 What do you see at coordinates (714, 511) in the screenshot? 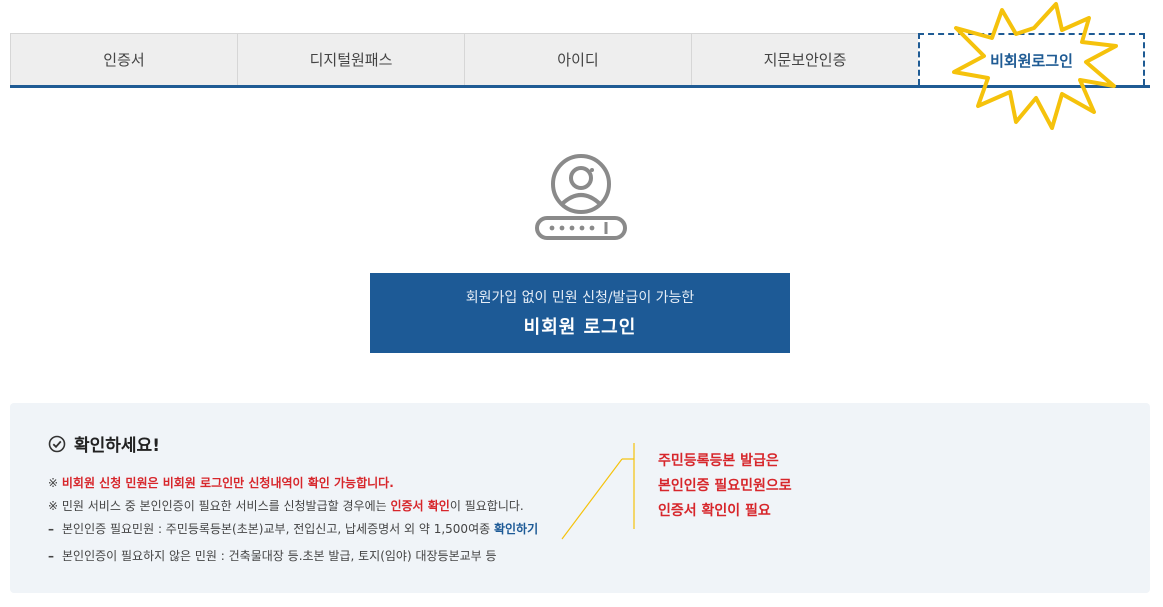
I see `callout-line: 인증서 확인이 필요` at bounding box center [714, 511].